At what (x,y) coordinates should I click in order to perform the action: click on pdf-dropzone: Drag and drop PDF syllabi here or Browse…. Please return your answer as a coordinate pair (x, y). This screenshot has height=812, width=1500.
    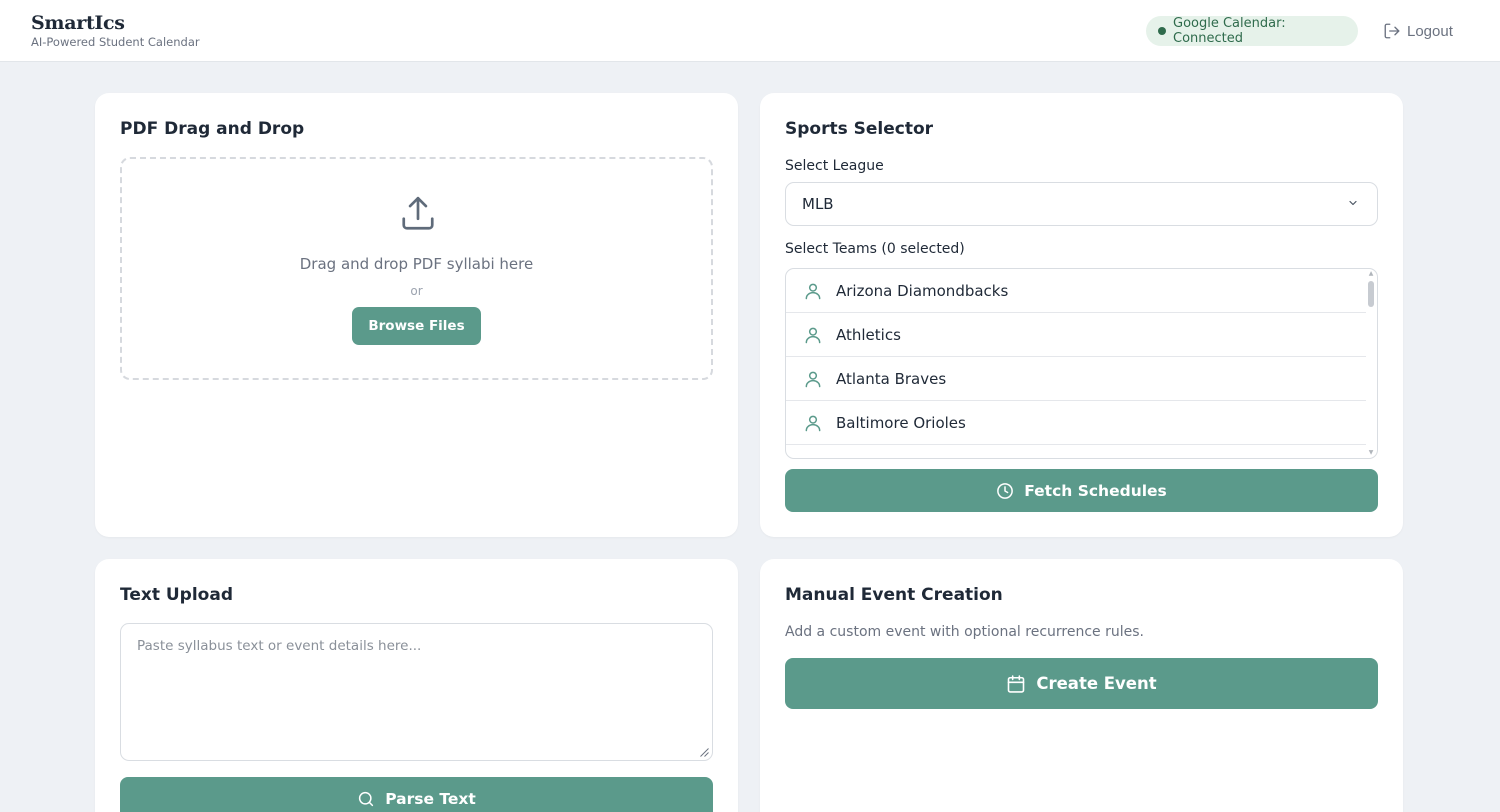
    Looking at the image, I should click on (416, 268).